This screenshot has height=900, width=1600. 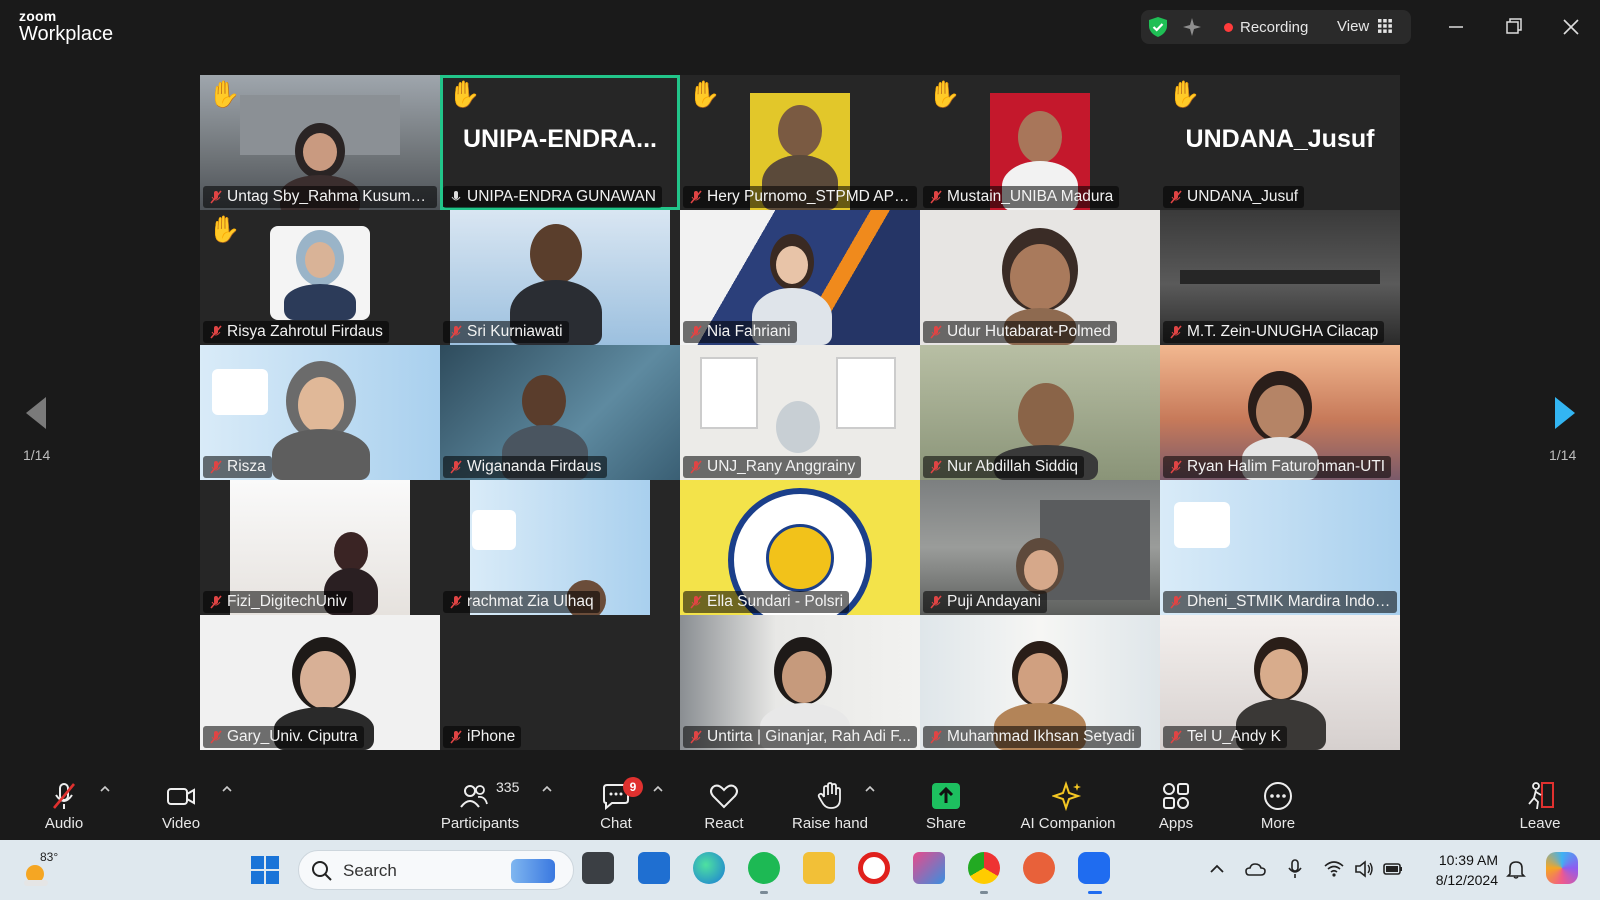 What do you see at coordinates (1448, 870) in the screenshot?
I see `taskbar-clock: 10:39 AM 8/12/2024` at bounding box center [1448, 870].